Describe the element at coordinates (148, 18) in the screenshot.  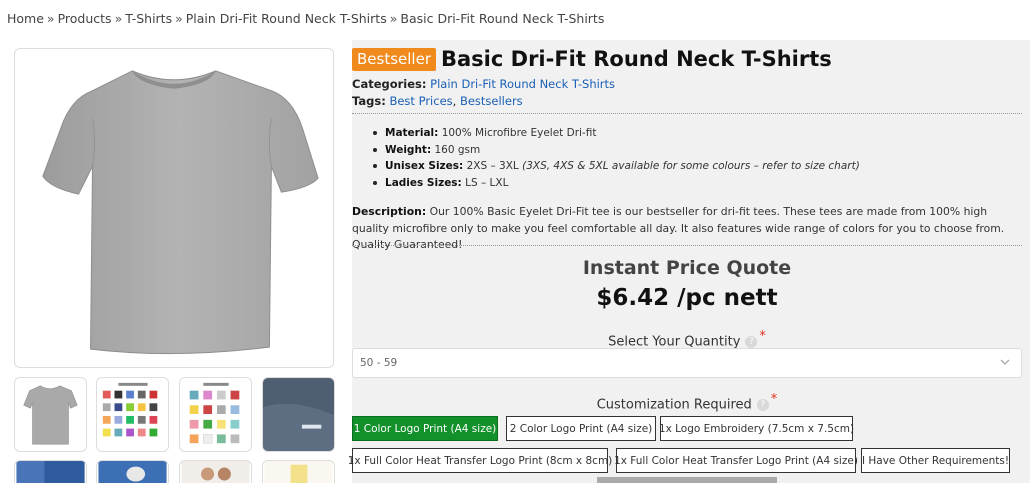
I see `breadcrumb-tshirts-link: T-Shirts` at that location.